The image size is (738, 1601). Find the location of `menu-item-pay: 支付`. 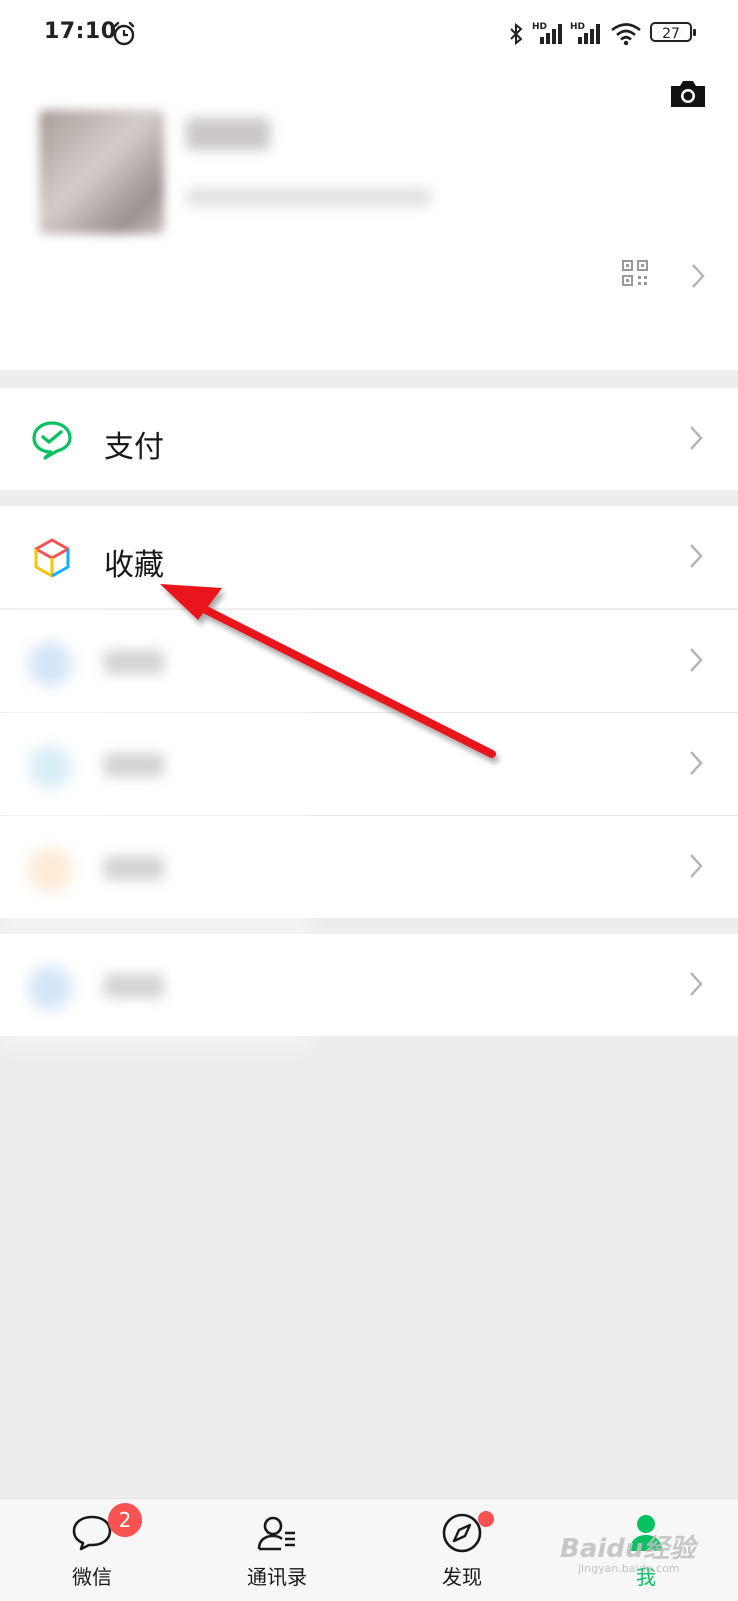

menu-item-pay: 支付 is located at coordinates (369, 439).